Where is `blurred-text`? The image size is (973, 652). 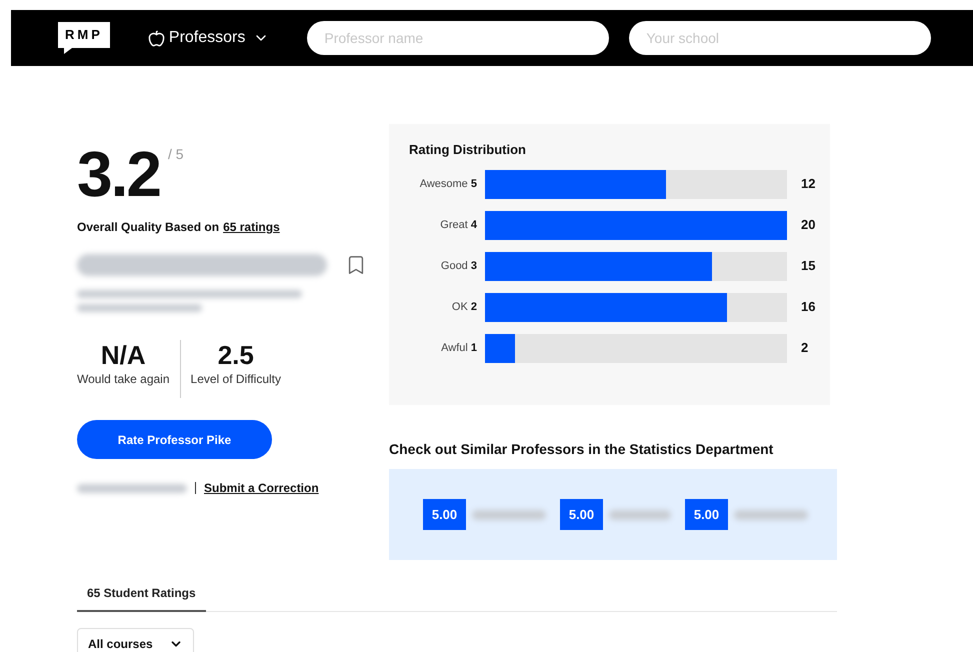
blurred-text is located at coordinates (640, 515).